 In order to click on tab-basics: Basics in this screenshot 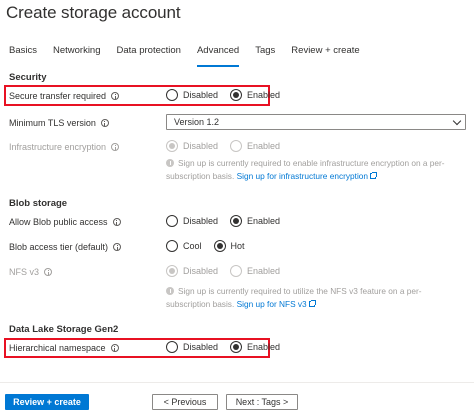, I will do `click(23, 56)`.